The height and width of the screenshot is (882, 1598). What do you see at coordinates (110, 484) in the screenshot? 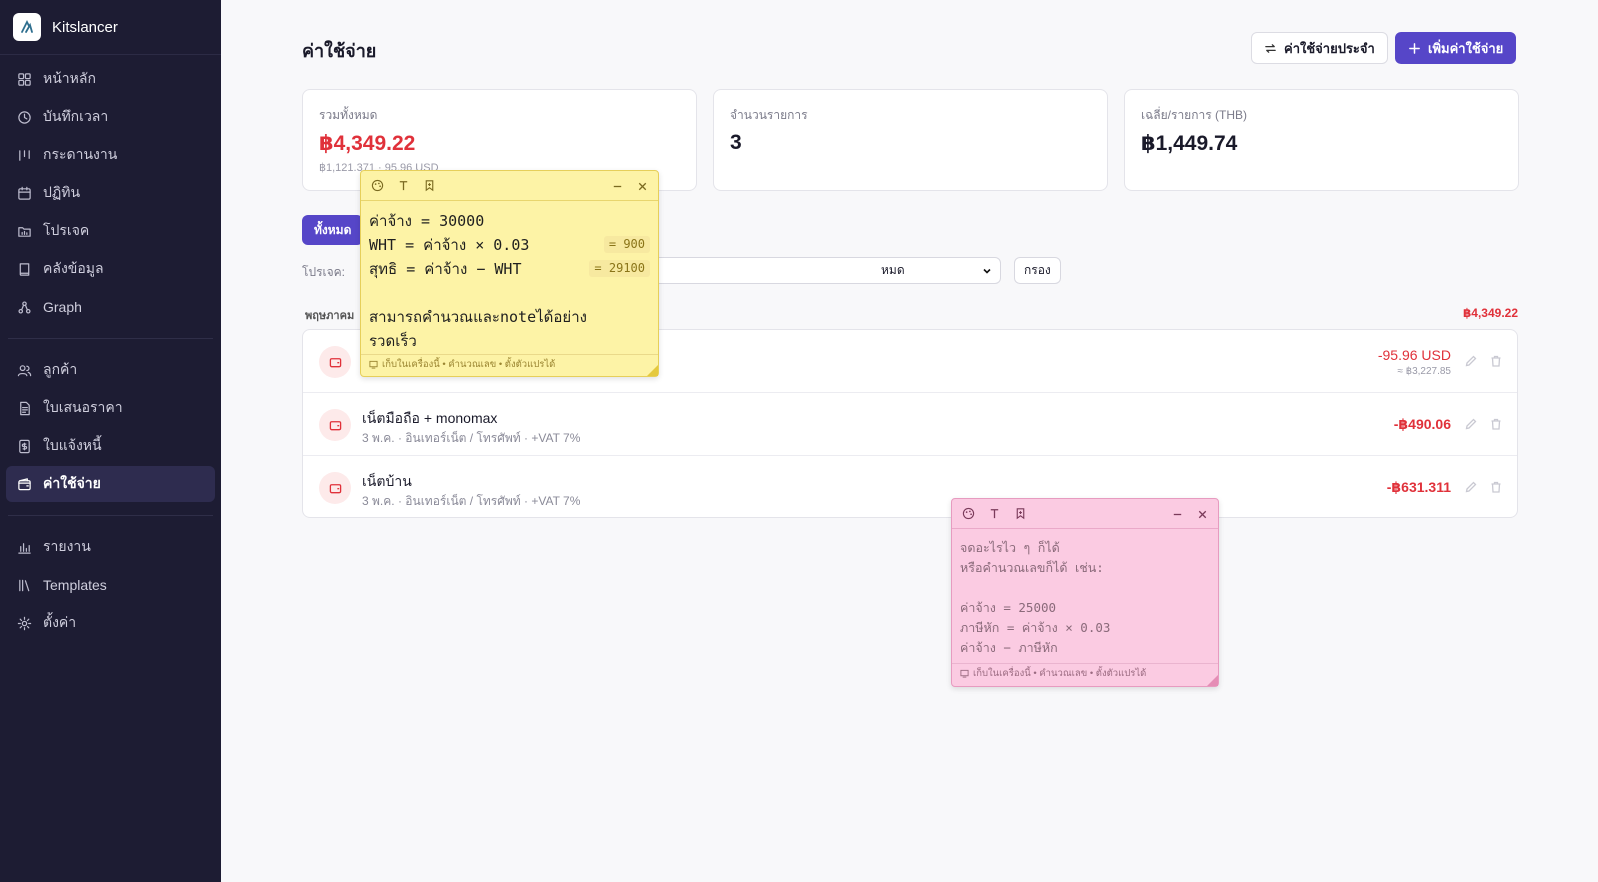
I see `sidebar-item-wallet: ค่าใช้จ่าย` at bounding box center [110, 484].